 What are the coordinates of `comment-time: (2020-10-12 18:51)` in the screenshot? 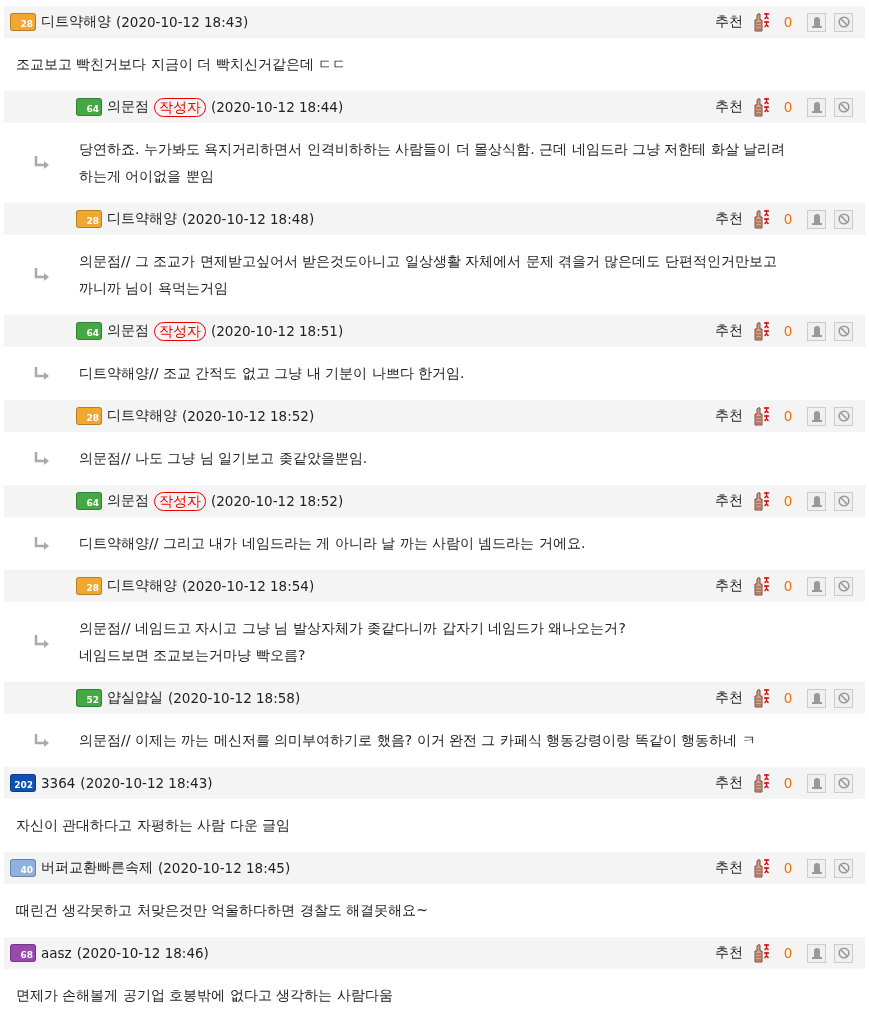 It's located at (277, 331).